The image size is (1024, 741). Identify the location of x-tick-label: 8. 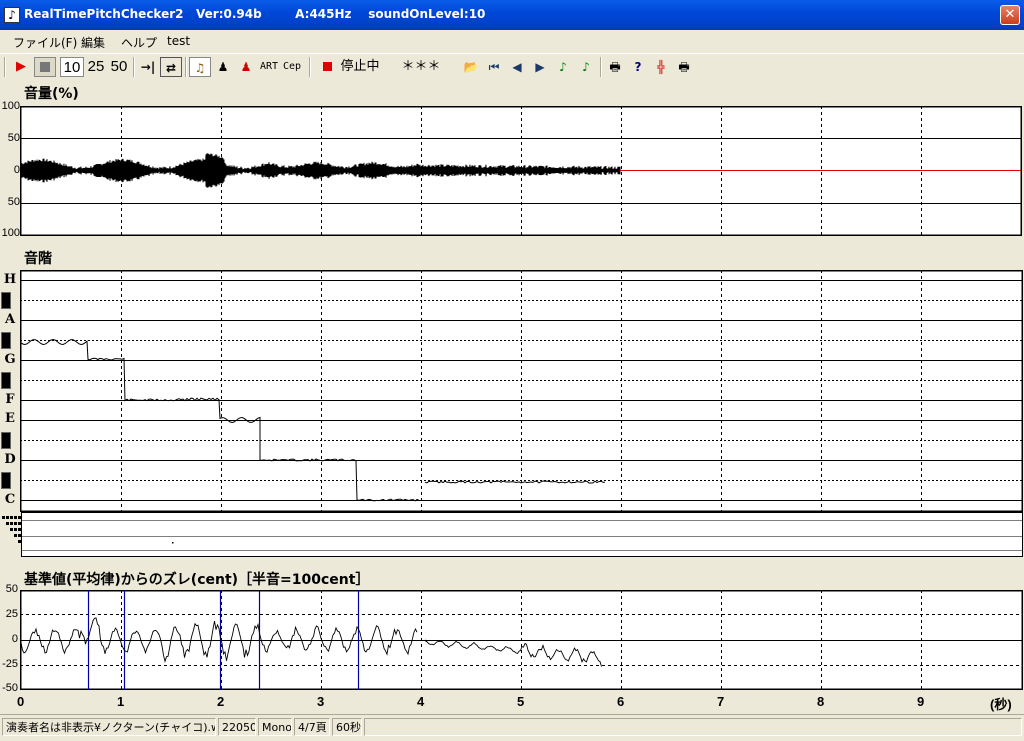
(821, 701).